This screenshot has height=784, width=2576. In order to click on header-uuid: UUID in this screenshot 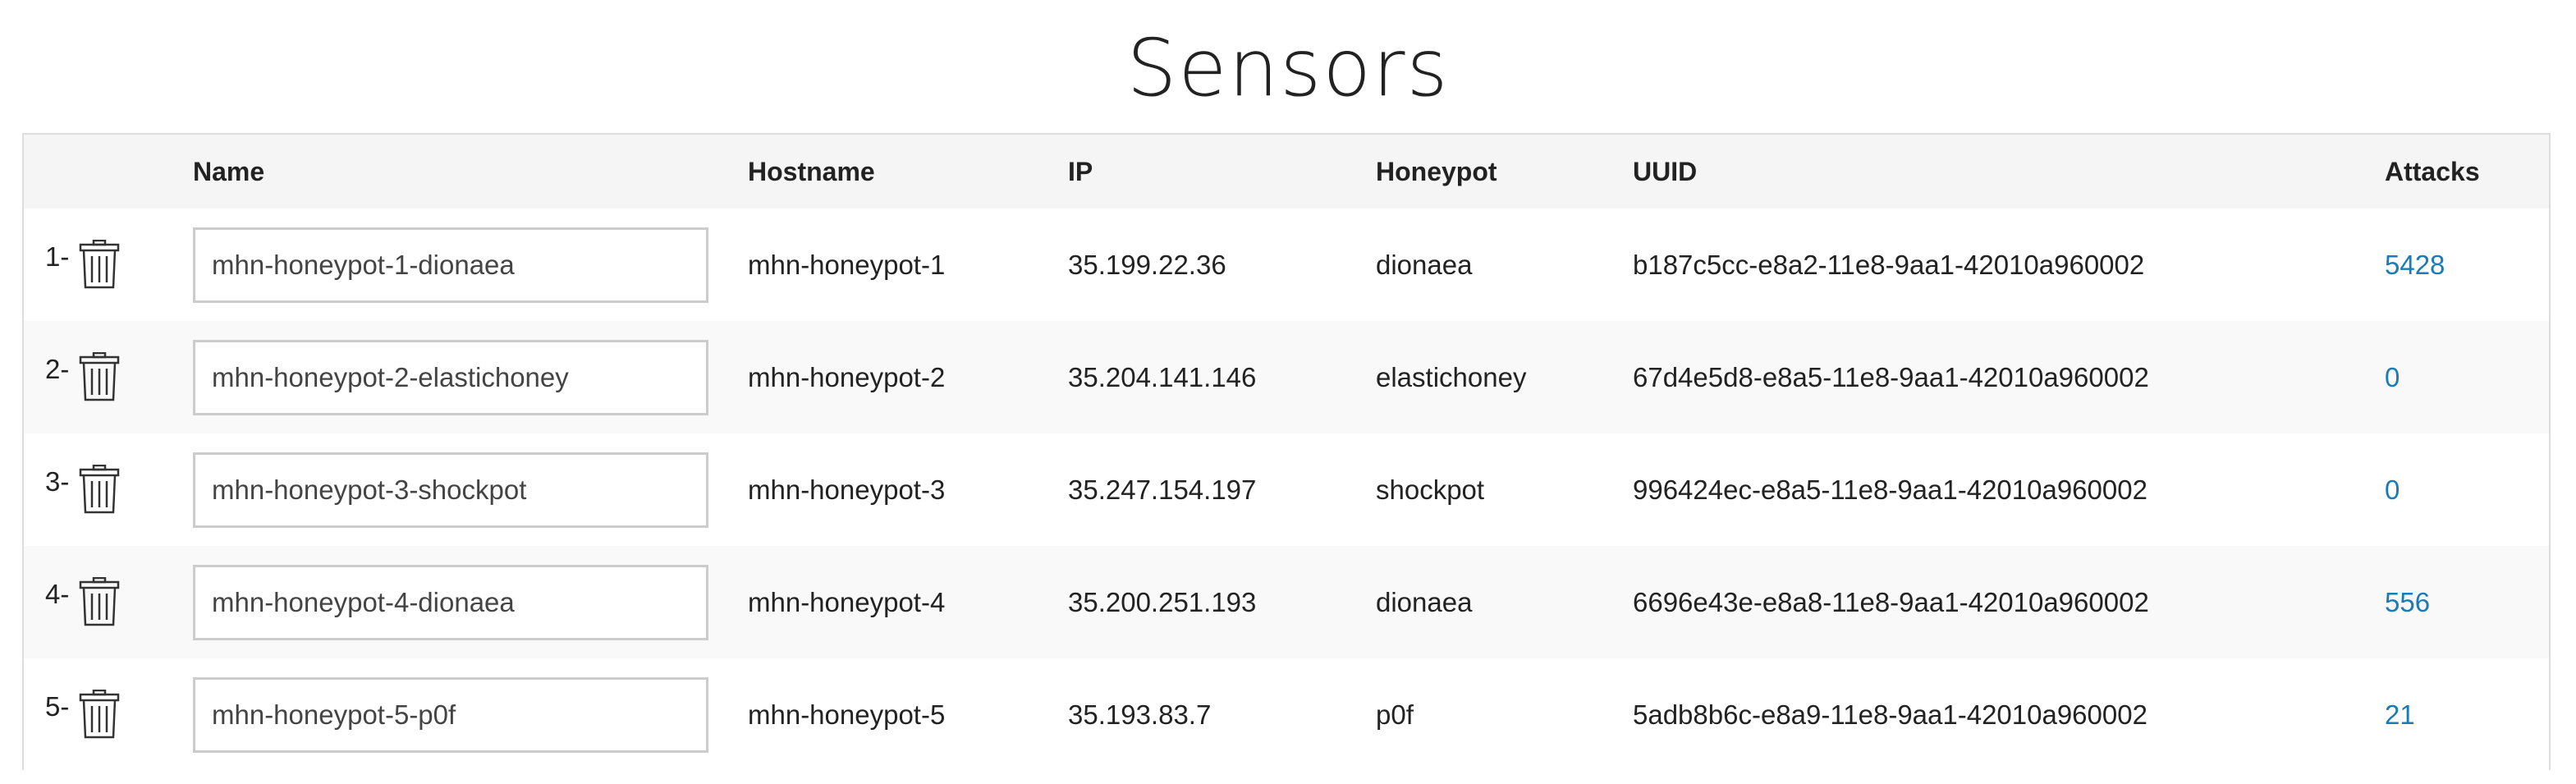, I will do `click(1666, 171)`.